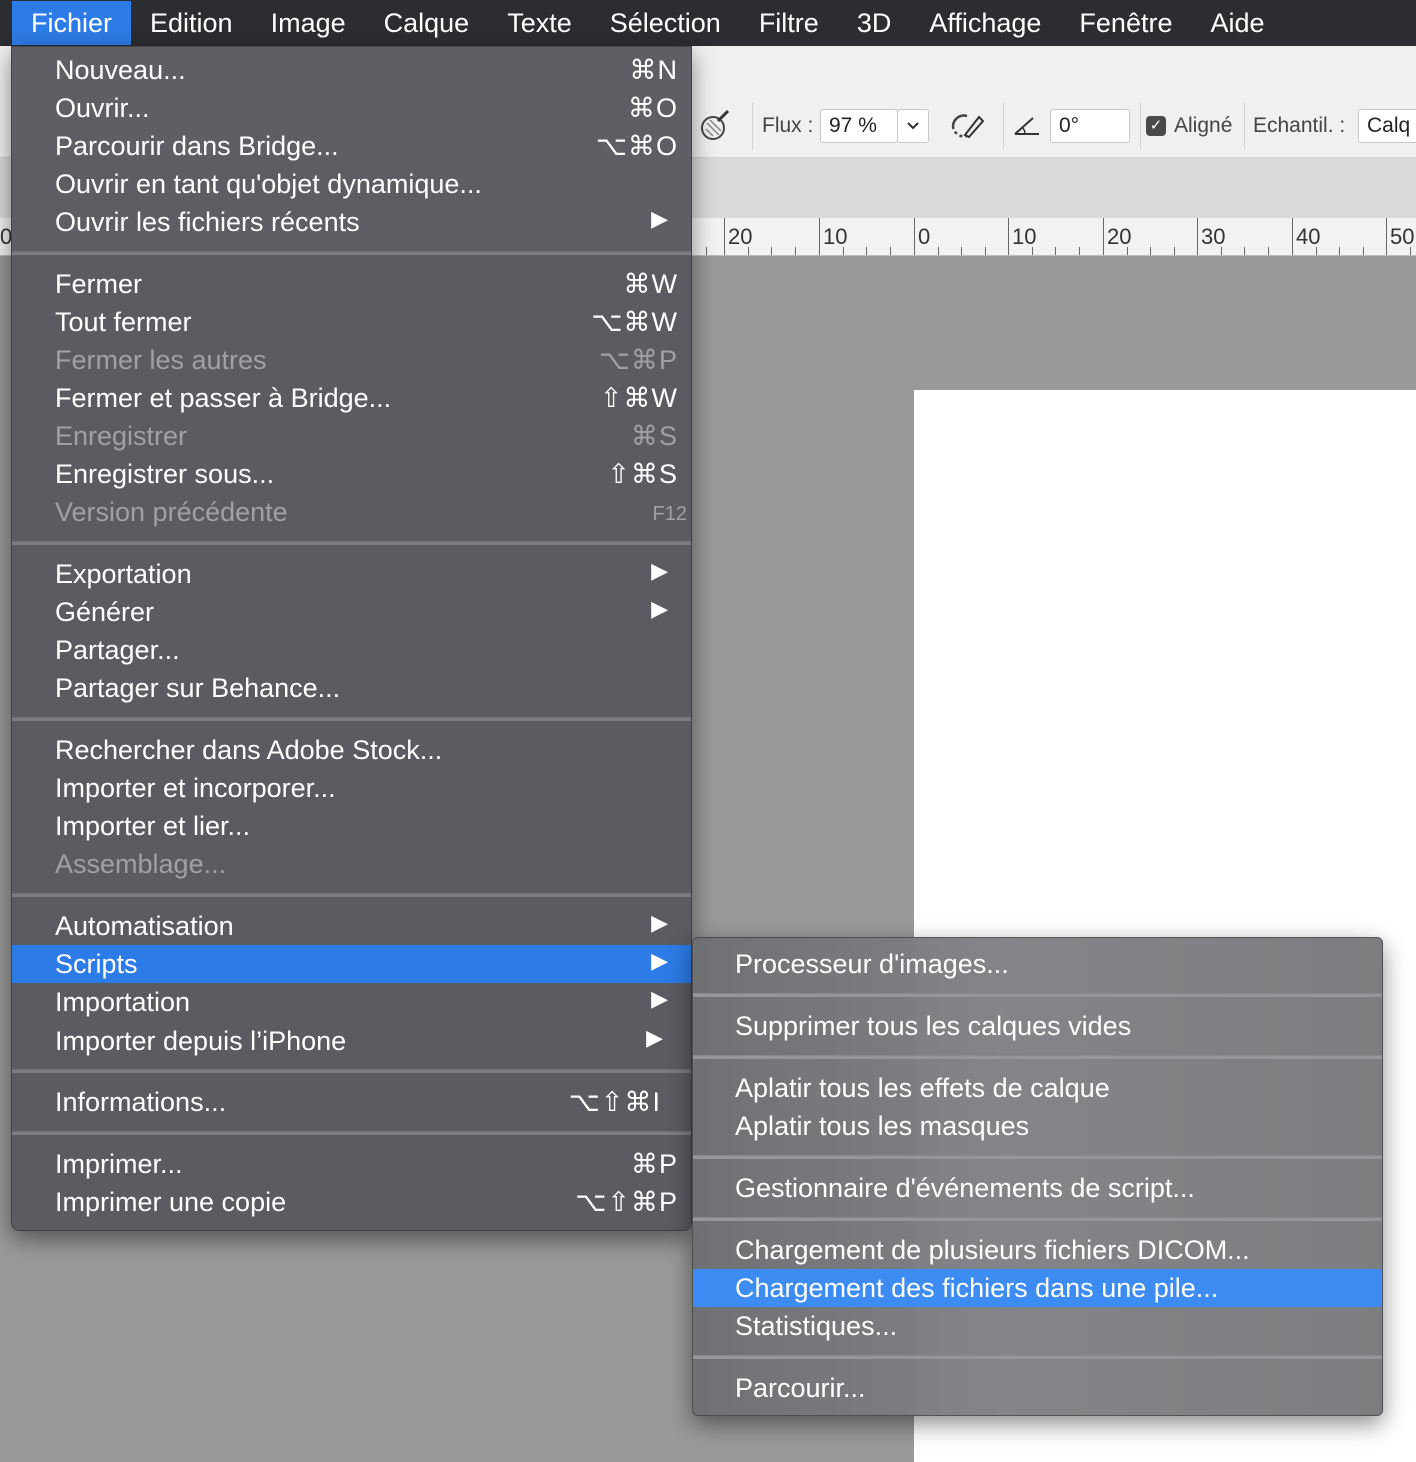  What do you see at coordinates (1037, 1126) in the screenshot?
I see `submenu-item-aplatir-masques: Aplatir tous les masques` at bounding box center [1037, 1126].